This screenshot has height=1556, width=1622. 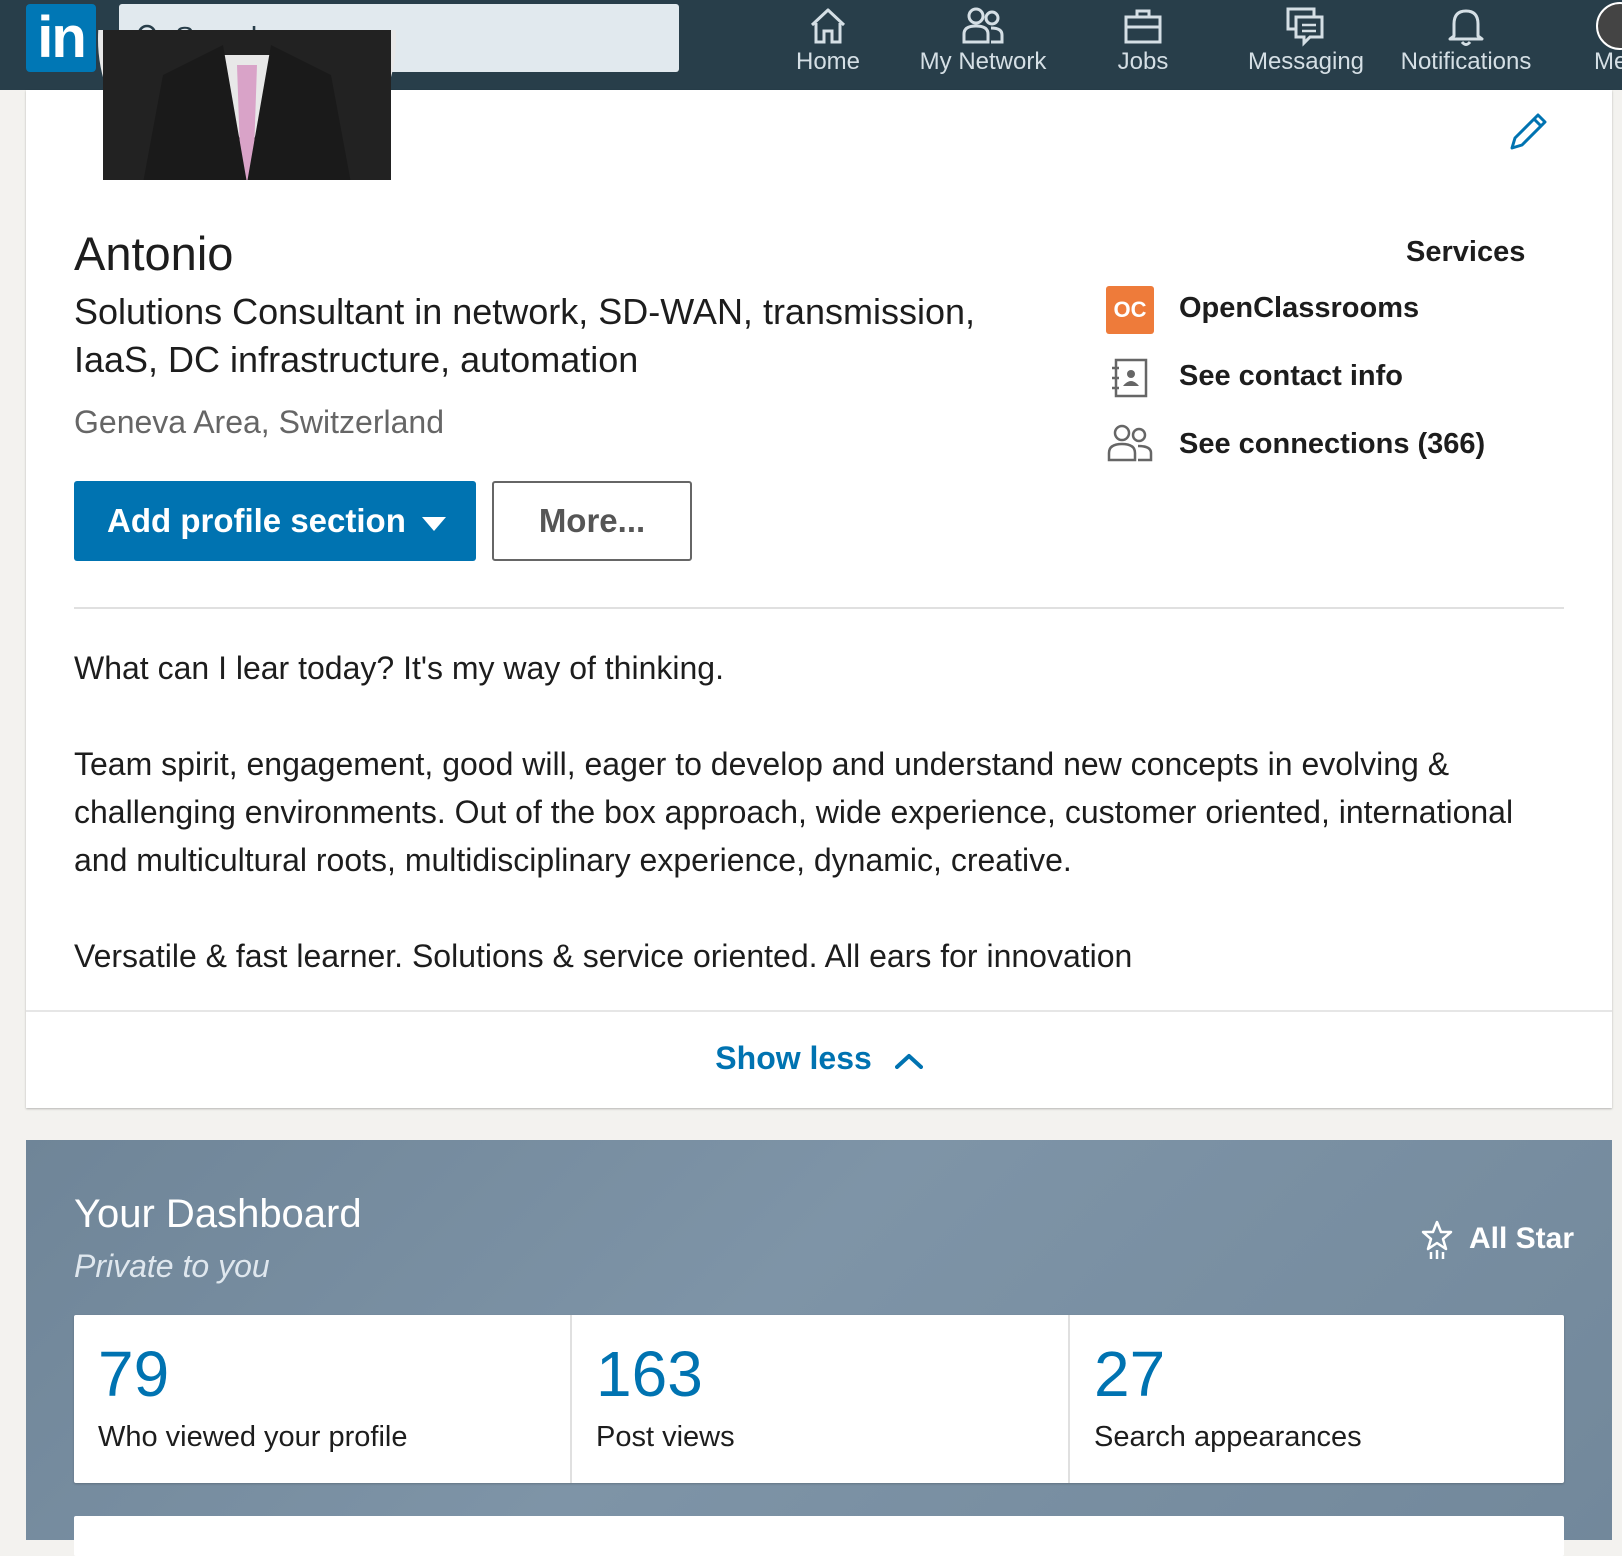 I want to click on stat-label: Search appearances, so click(x=1228, y=1437).